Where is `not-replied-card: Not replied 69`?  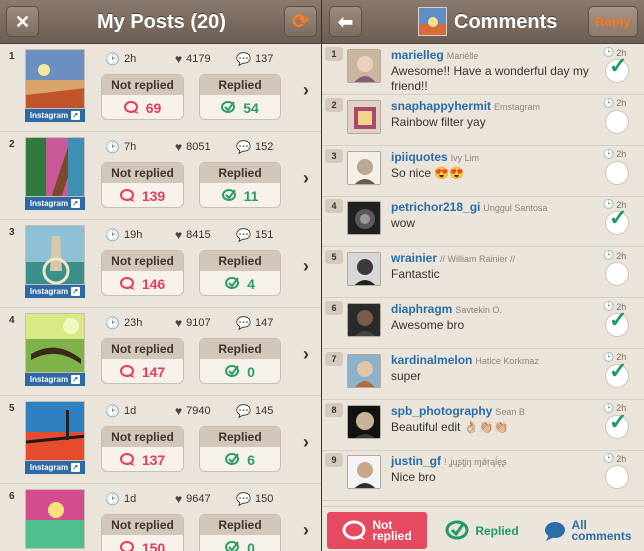 not-replied-card: Not replied 69 is located at coordinates (142, 97).